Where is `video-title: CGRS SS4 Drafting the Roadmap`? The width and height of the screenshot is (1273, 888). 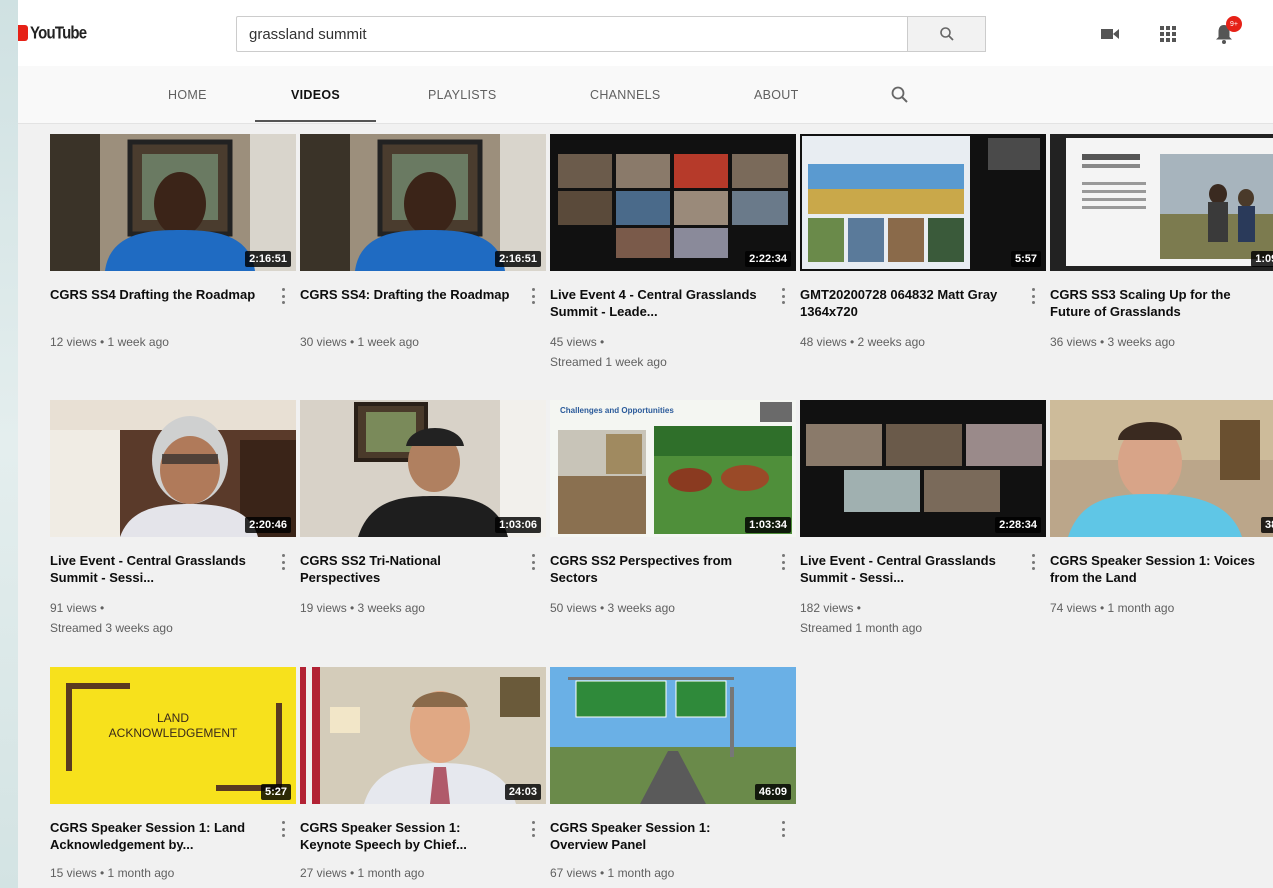
video-title: CGRS SS4 Drafting the Roadmap is located at coordinates (155, 294).